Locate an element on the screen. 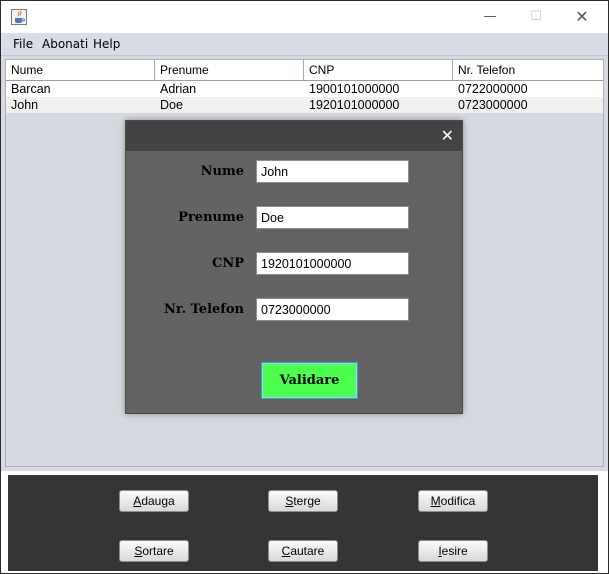 The image size is (609, 574). nume-label: Nume is located at coordinates (222, 171).